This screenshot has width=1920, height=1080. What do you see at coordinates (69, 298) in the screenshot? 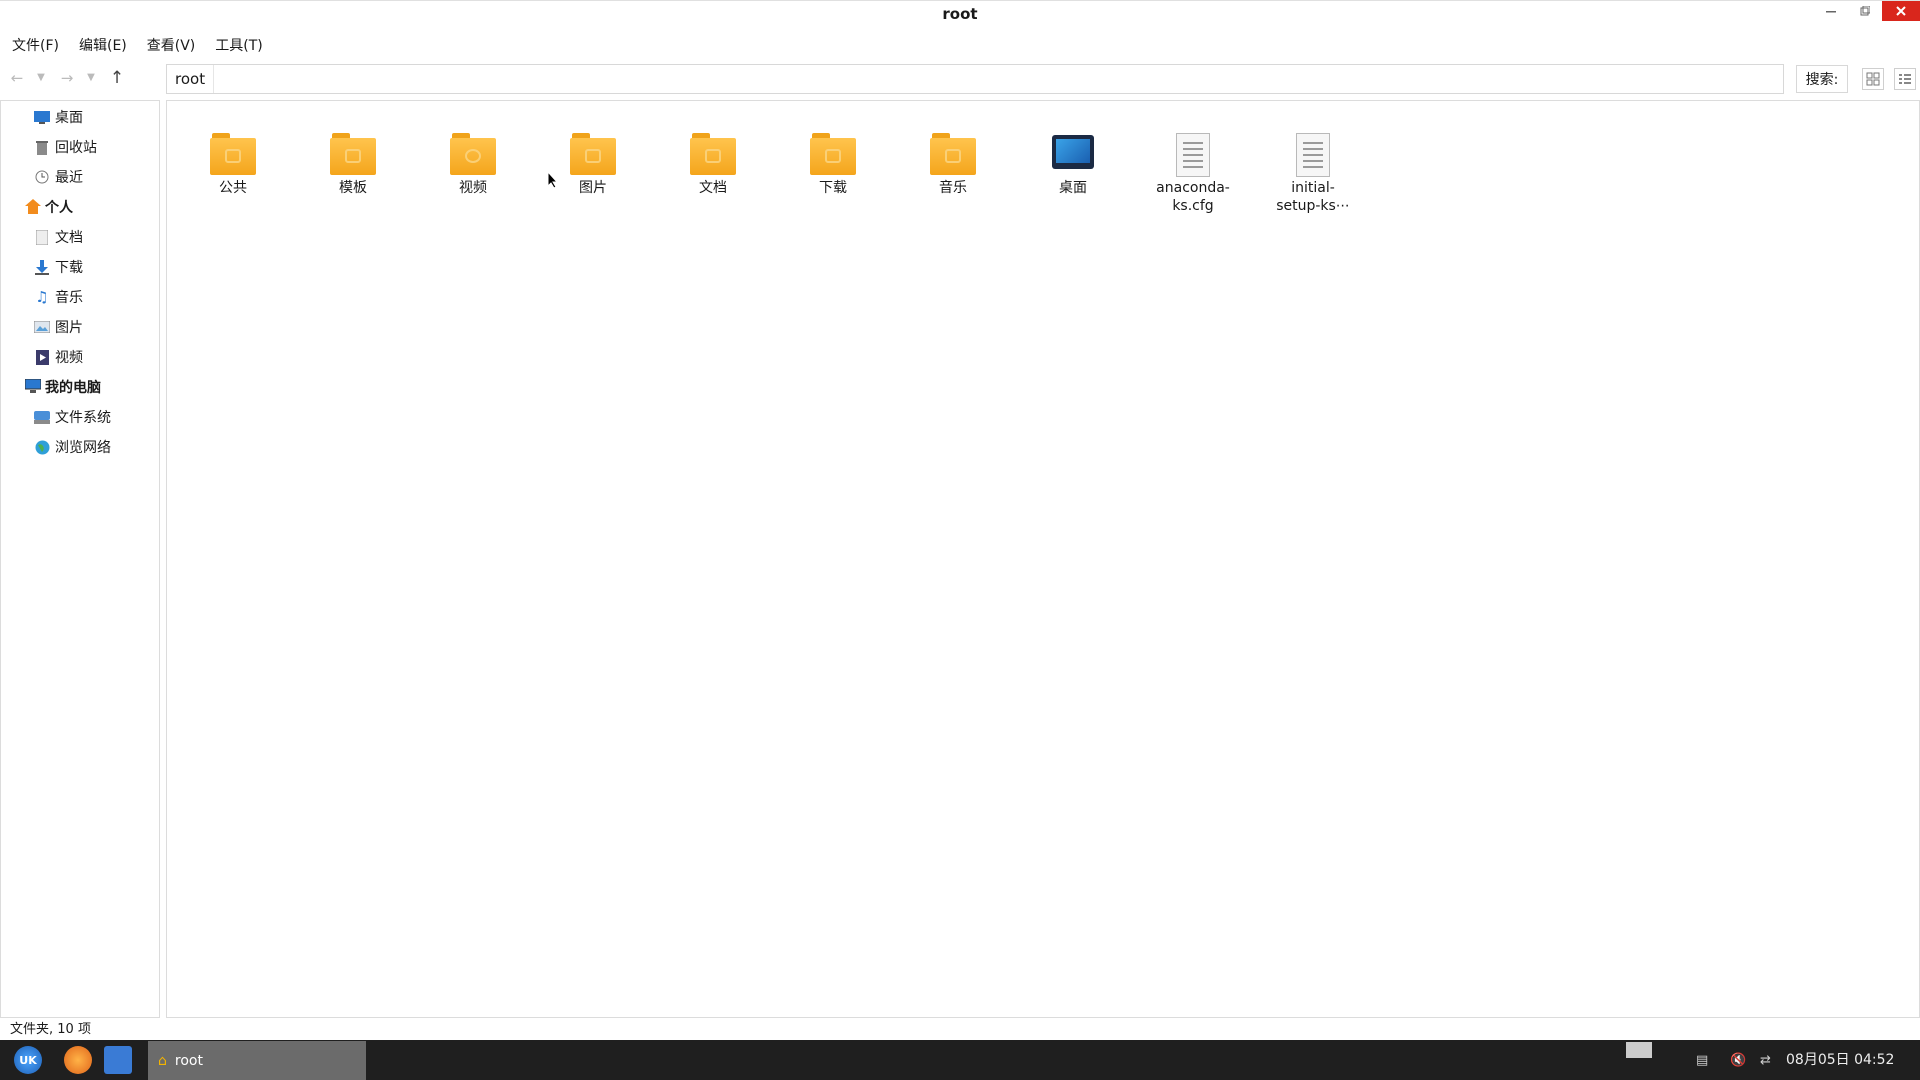
I see `sidebar-item-label: 音乐` at bounding box center [69, 298].